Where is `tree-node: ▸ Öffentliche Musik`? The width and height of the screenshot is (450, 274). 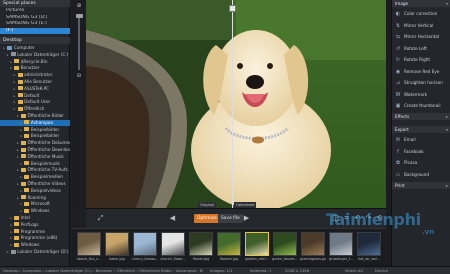 tree-node: ▸ Öffentliche Musik is located at coordinates (35, 157).